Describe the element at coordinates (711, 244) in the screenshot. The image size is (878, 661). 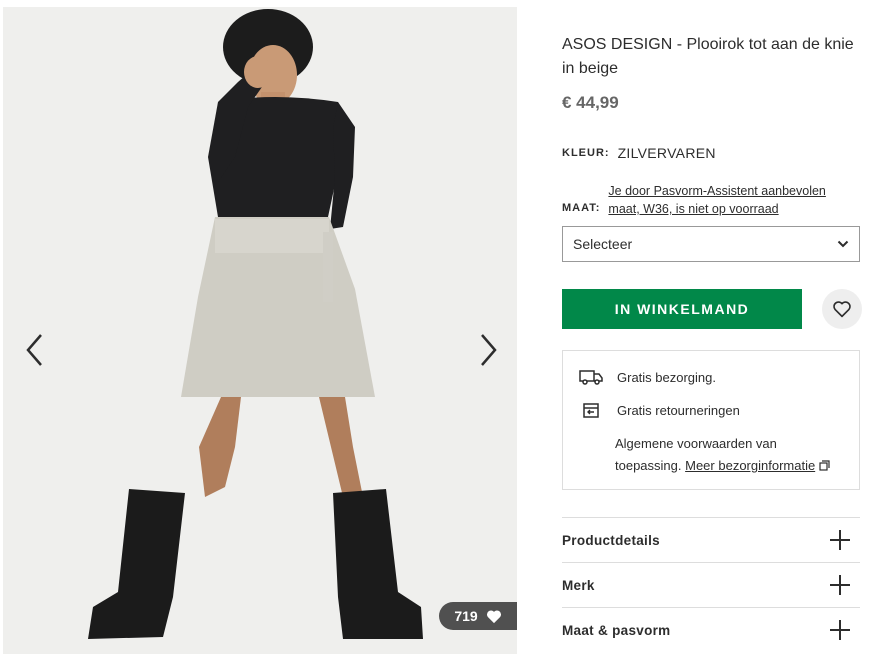
I see `size-select: Selecteer` at that location.